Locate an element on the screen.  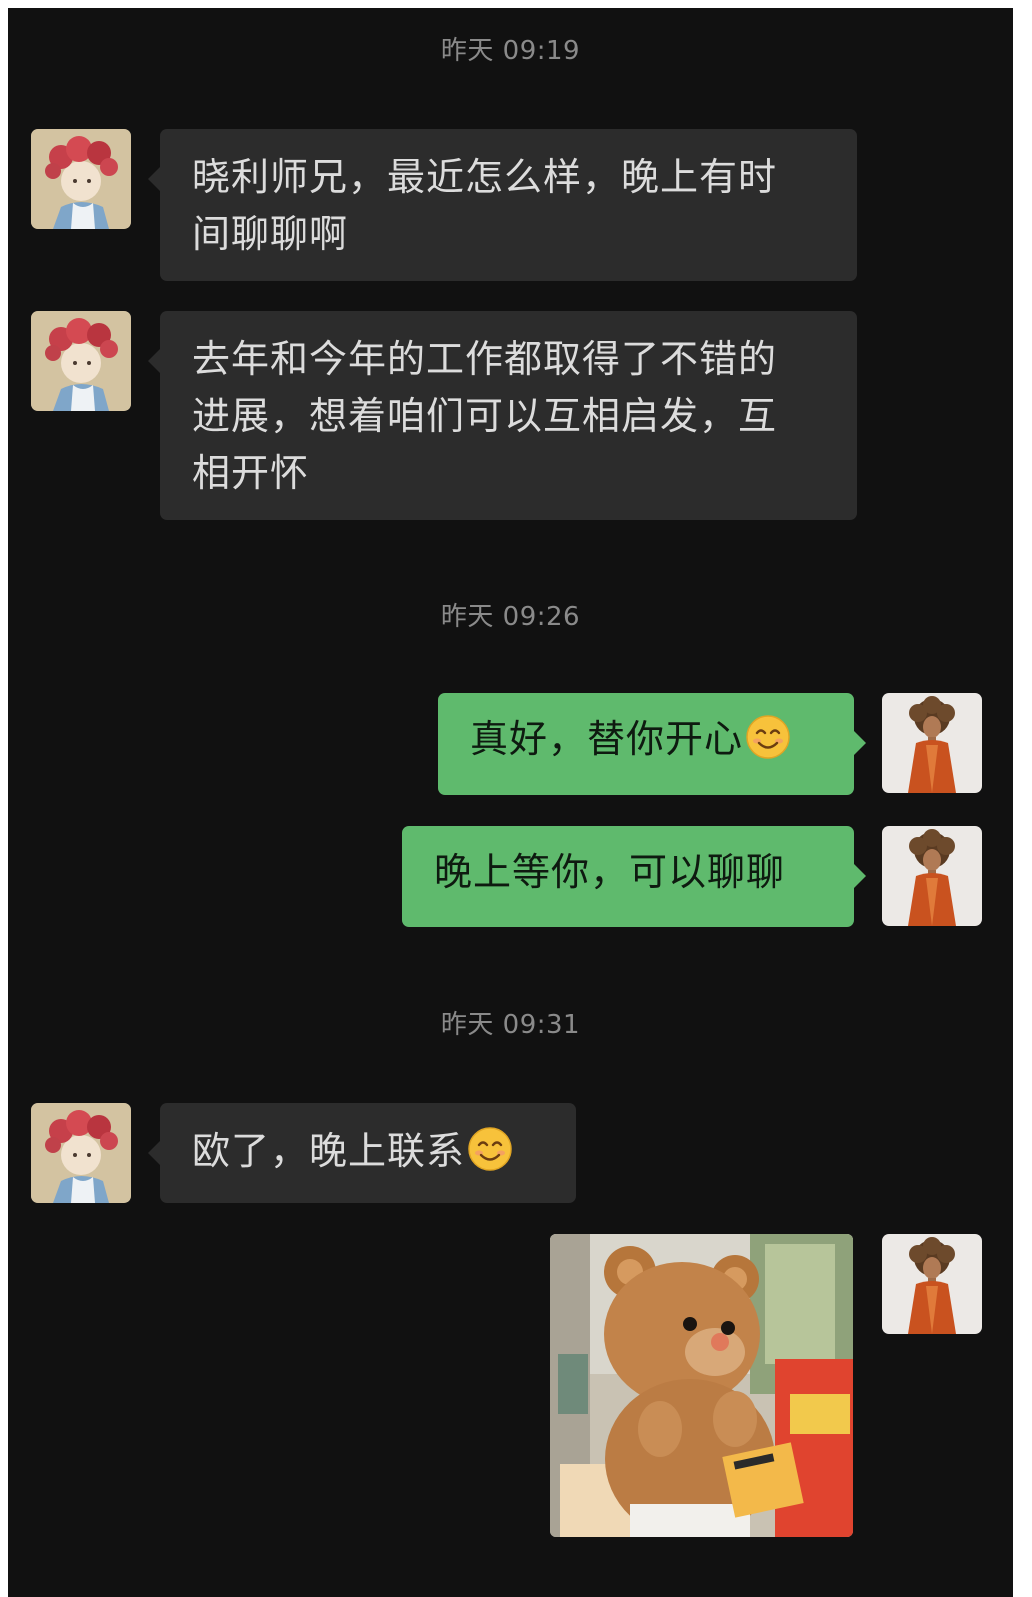
message-text: 真好，替你开心 is located at coordinates (607, 739).